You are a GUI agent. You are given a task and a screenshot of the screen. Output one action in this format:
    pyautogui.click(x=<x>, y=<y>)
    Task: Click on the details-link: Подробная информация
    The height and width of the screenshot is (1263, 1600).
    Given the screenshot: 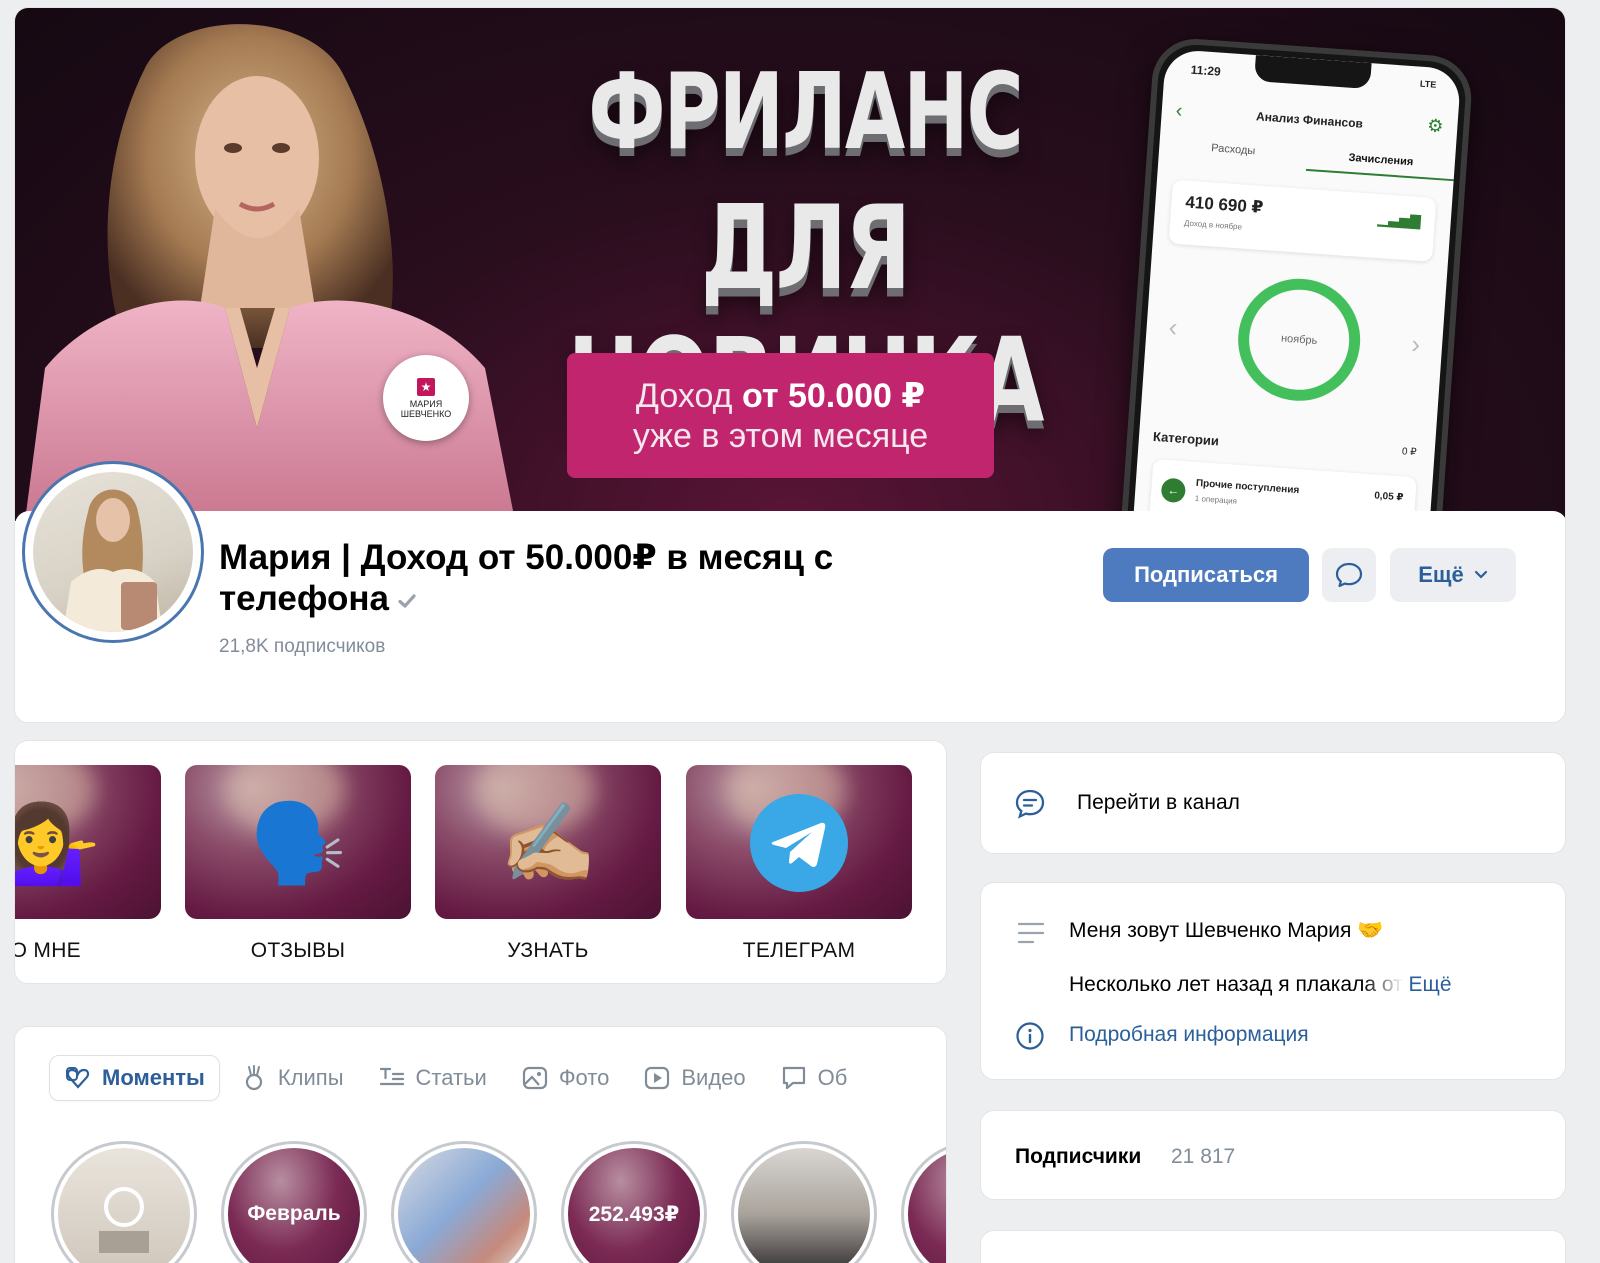 What is the action you would take?
    pyautogui.click(x=1189, y=1035)
    